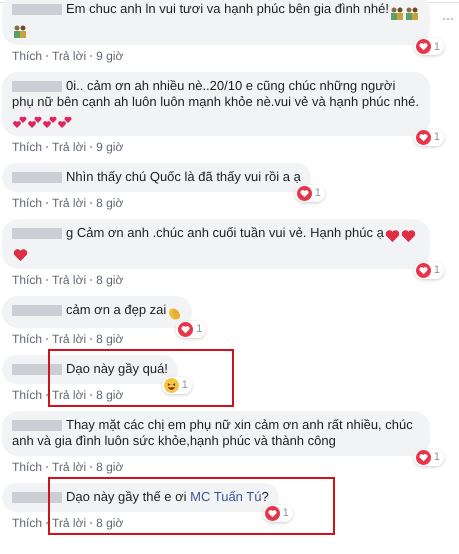 The image size is (459, 554). Describe the element at coordinates (171, 385) in the screenshot. I see `laughing-reaction-icon` at that location.